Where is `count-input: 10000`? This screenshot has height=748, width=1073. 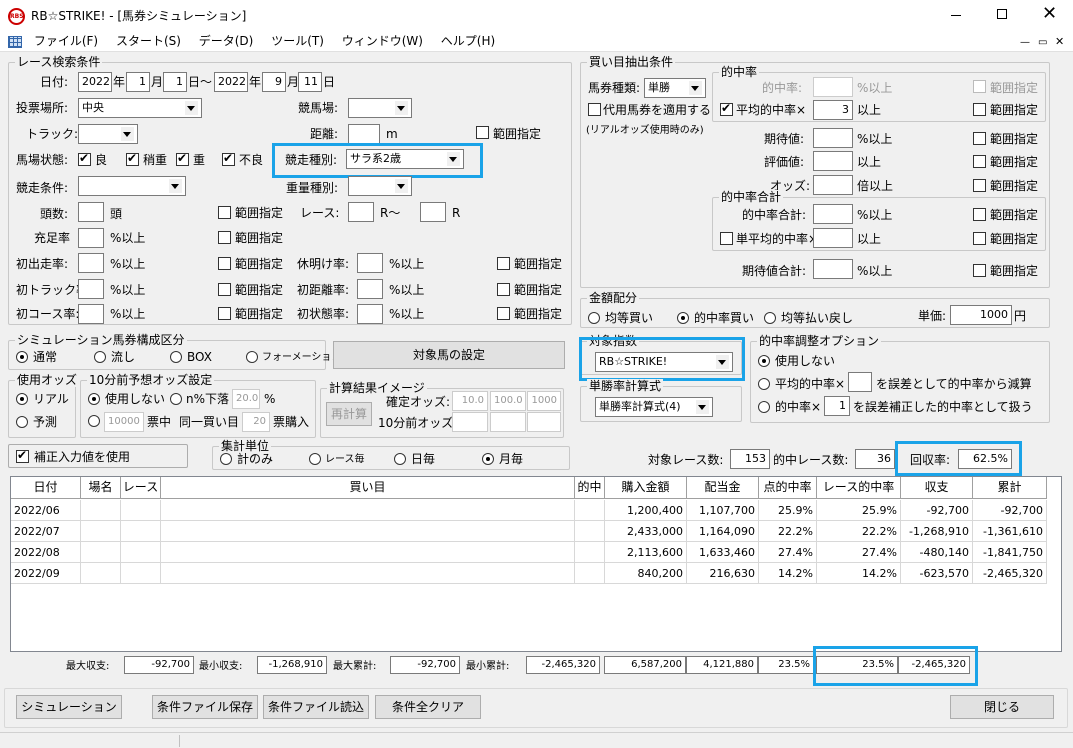
count-input: 10000 is located at coordinates (124, 422).